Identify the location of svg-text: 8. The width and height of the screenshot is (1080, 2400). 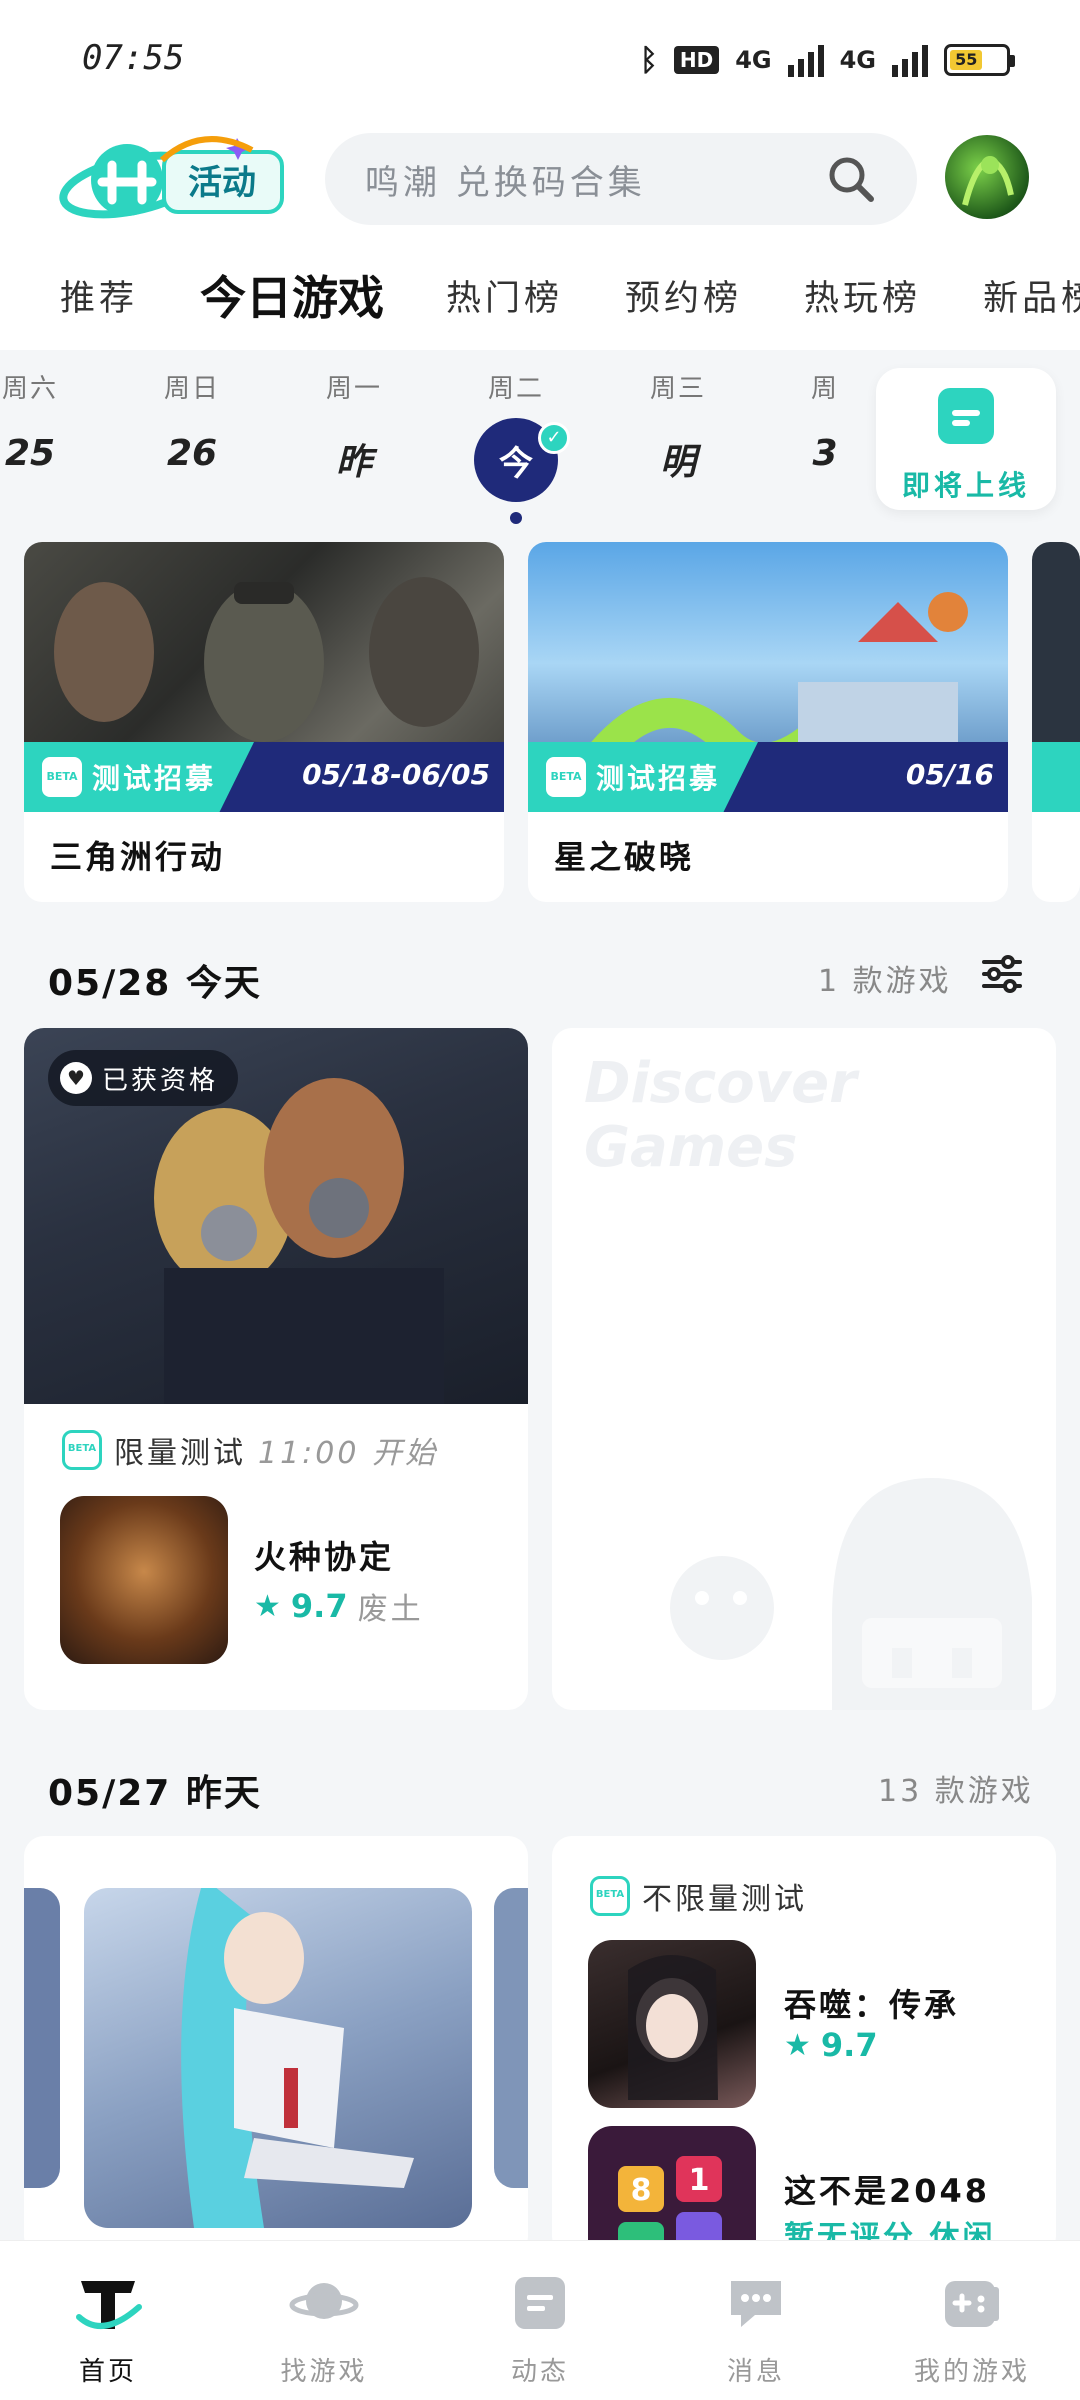
(641, 2190).